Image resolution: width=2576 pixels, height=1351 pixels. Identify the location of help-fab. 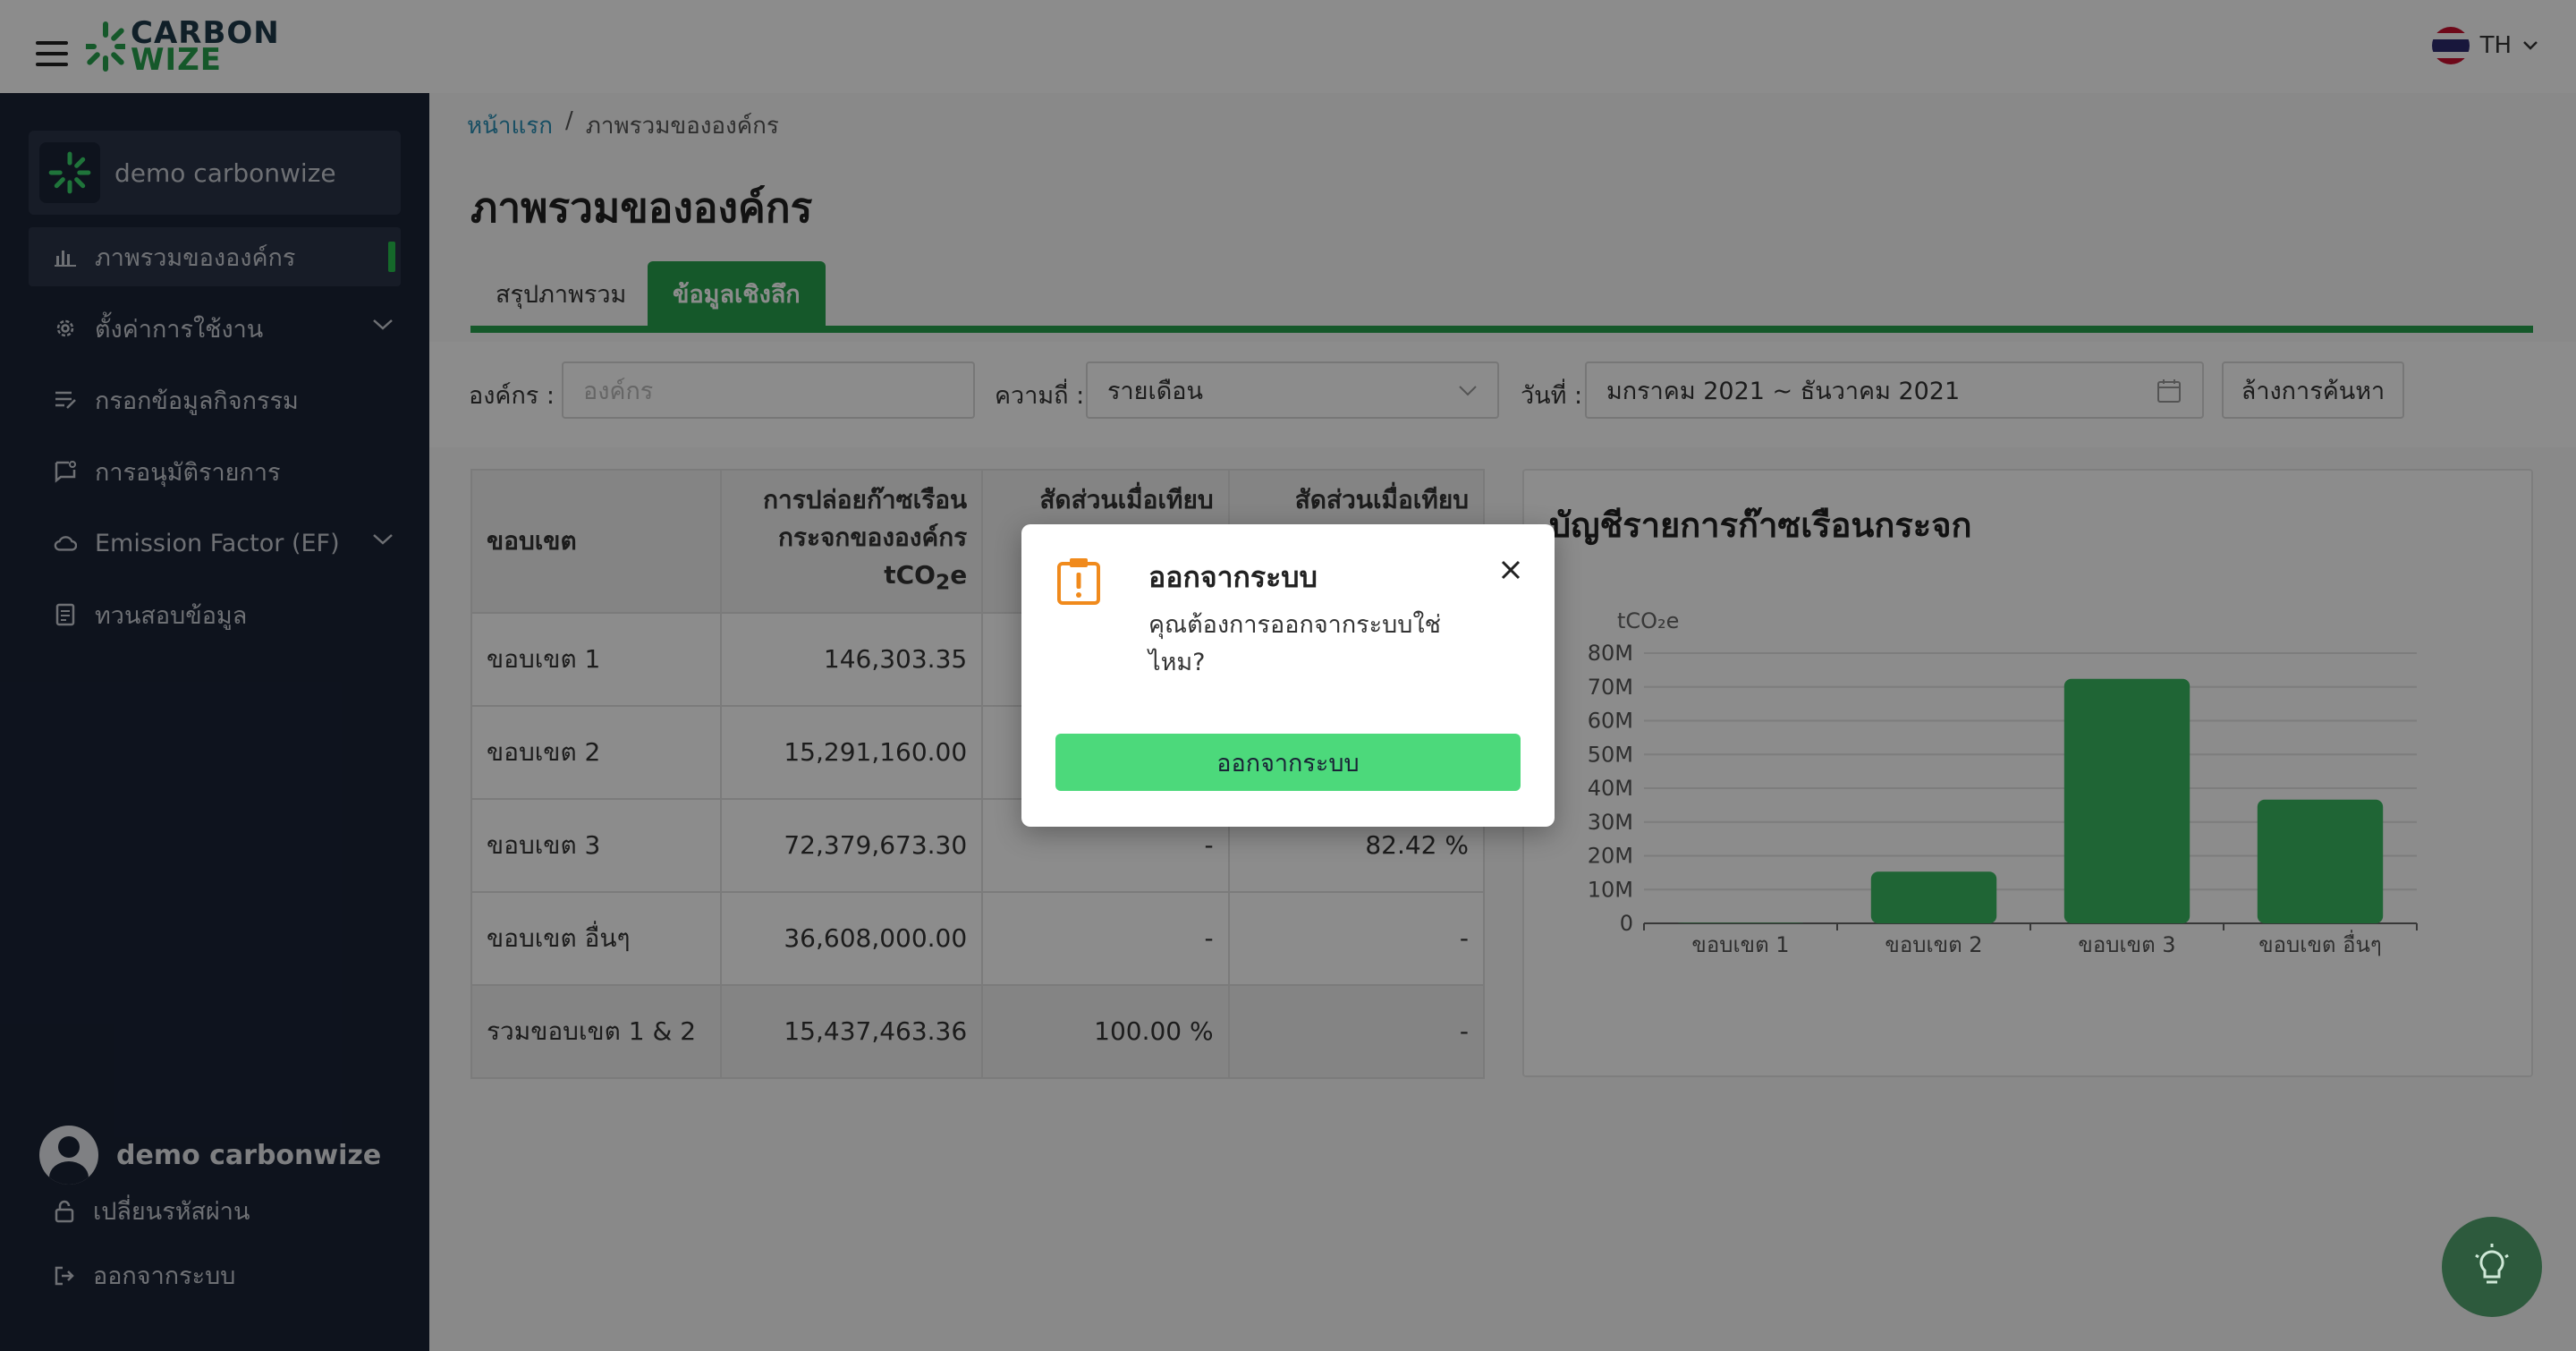
(2492, 1267).